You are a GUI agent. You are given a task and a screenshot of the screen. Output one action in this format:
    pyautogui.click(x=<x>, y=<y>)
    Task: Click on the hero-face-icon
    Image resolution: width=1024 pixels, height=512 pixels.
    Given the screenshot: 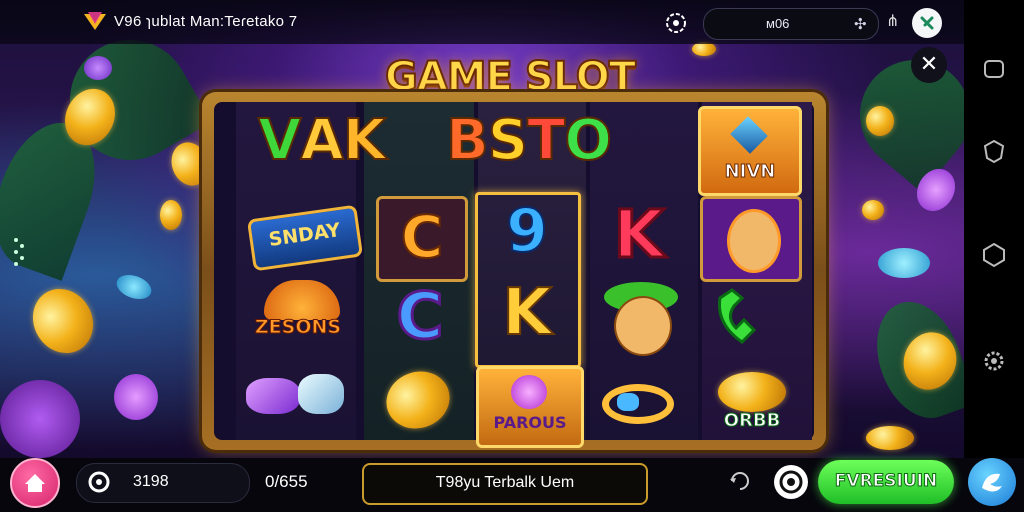 What is the action you would take?
    pyautogui.click(x=754, y=241)
    